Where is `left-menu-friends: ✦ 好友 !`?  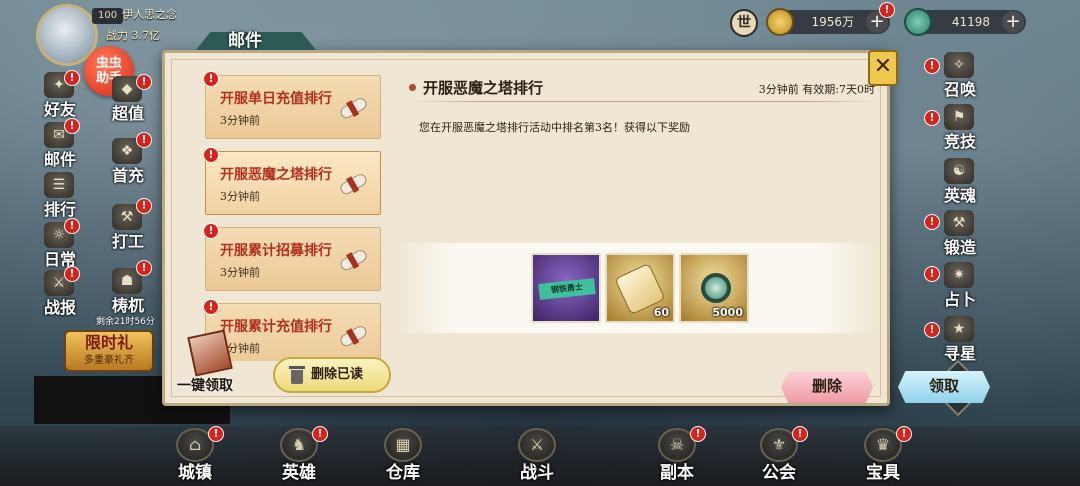
left-menu-friends: ✦ 好友 ! is located at coordinates (60, 94).